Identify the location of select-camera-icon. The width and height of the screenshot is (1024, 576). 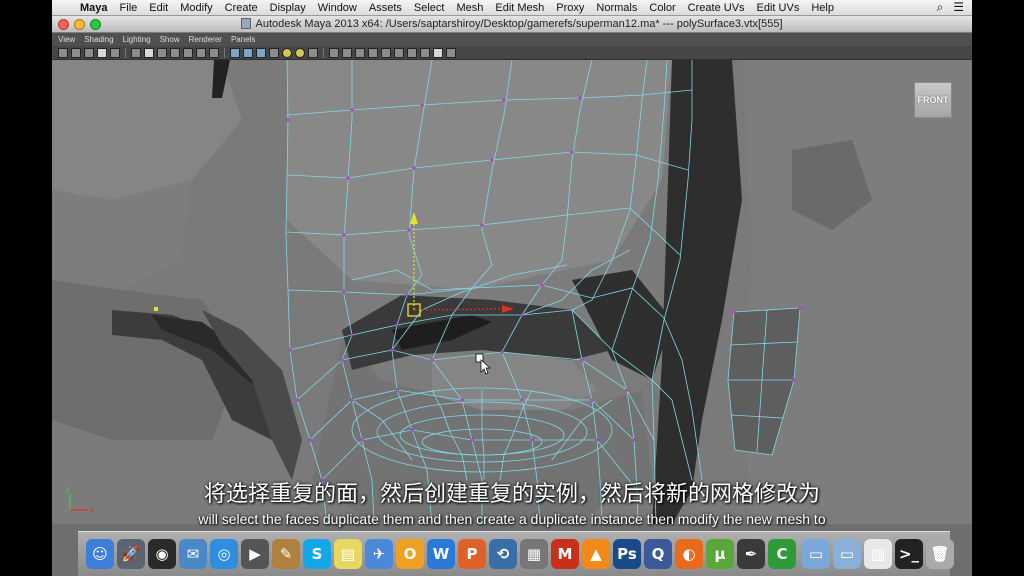
(63, 52).